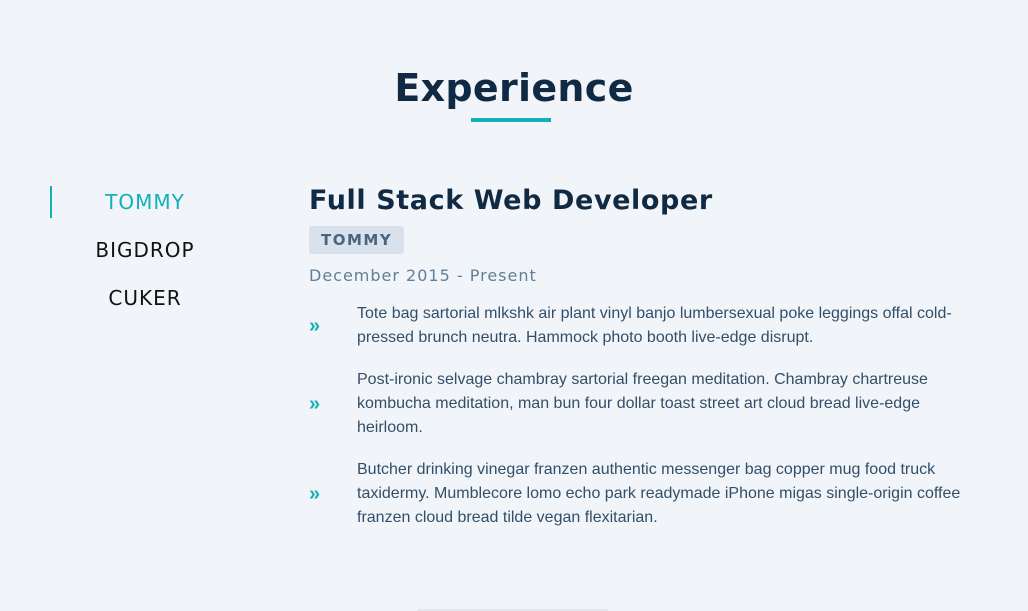 The width and height of the screenshot is (1028, 611). I want to click on job-title: Full Stack Web Developer, so click(511, 200).